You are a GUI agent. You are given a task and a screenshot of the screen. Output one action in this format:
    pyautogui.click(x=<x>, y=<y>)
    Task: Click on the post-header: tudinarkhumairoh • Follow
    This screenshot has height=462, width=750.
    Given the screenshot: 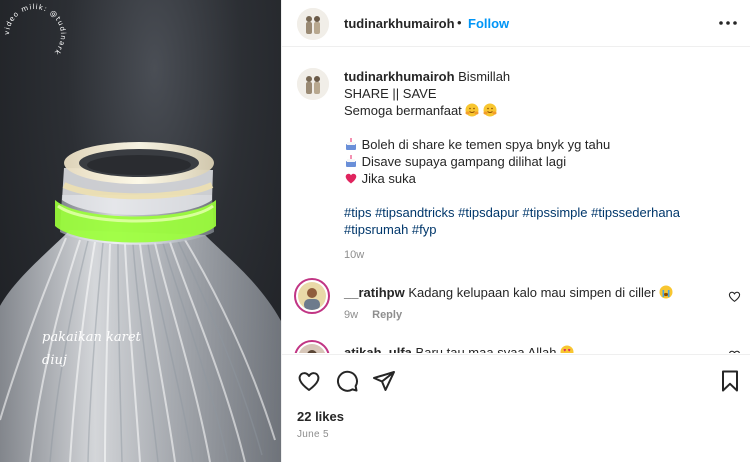 What is the action you would take?
    pyautogui.click(x=516, y=23)
    